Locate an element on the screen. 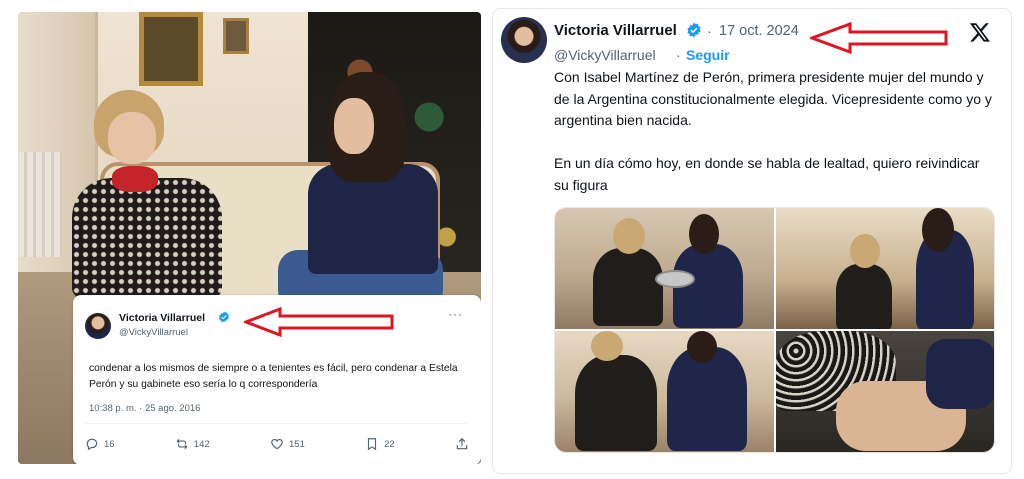 This screenshot has width=1024, height=479. reply-button: 16 is located at coordinates (100, 444).